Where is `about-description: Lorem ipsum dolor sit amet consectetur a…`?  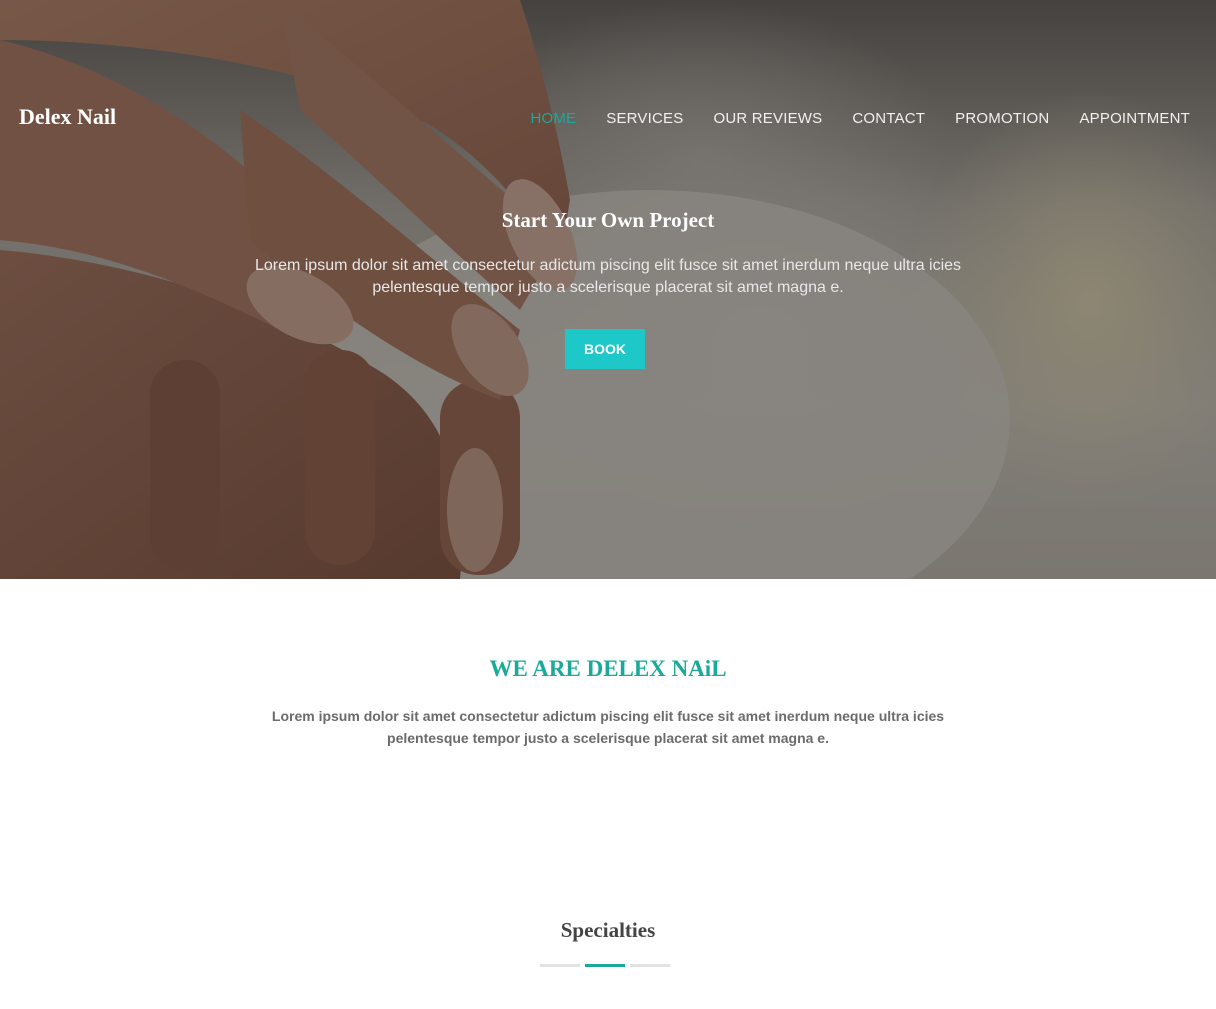
about-description: Lorem ipsum dolor sit amet consectetur a… is located at coordinates (608, 727).